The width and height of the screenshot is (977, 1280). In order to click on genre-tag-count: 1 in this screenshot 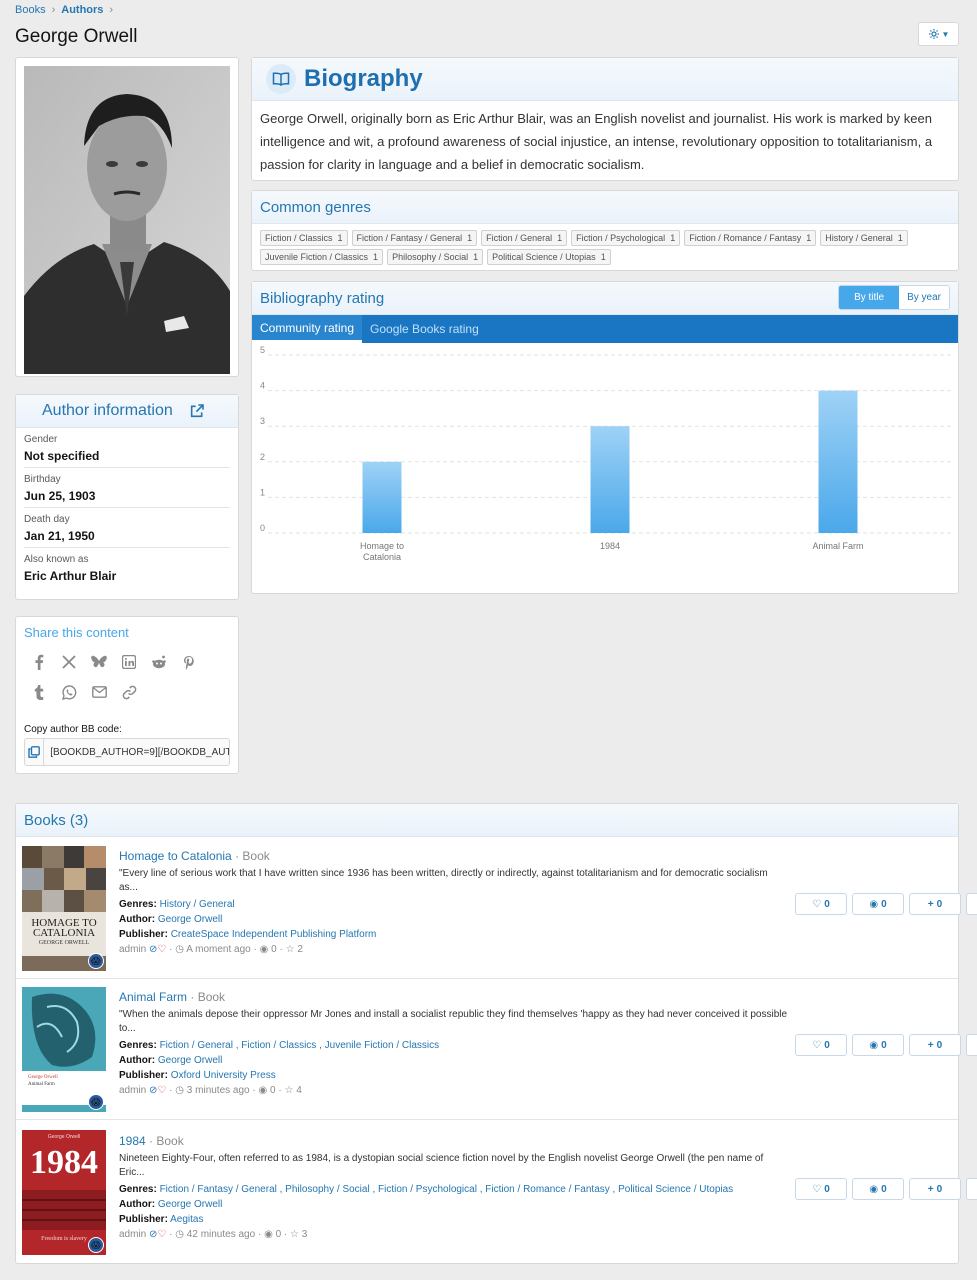, I will do `click(470, 238)`.